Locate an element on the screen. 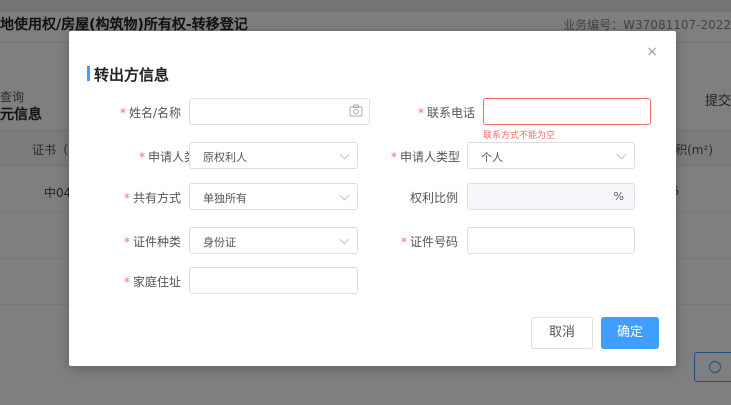 Image resolution: width=731 pixels, height=405 pixels. applicant-type-label-text: 申请人类型 is located at coordinates (429, 157).